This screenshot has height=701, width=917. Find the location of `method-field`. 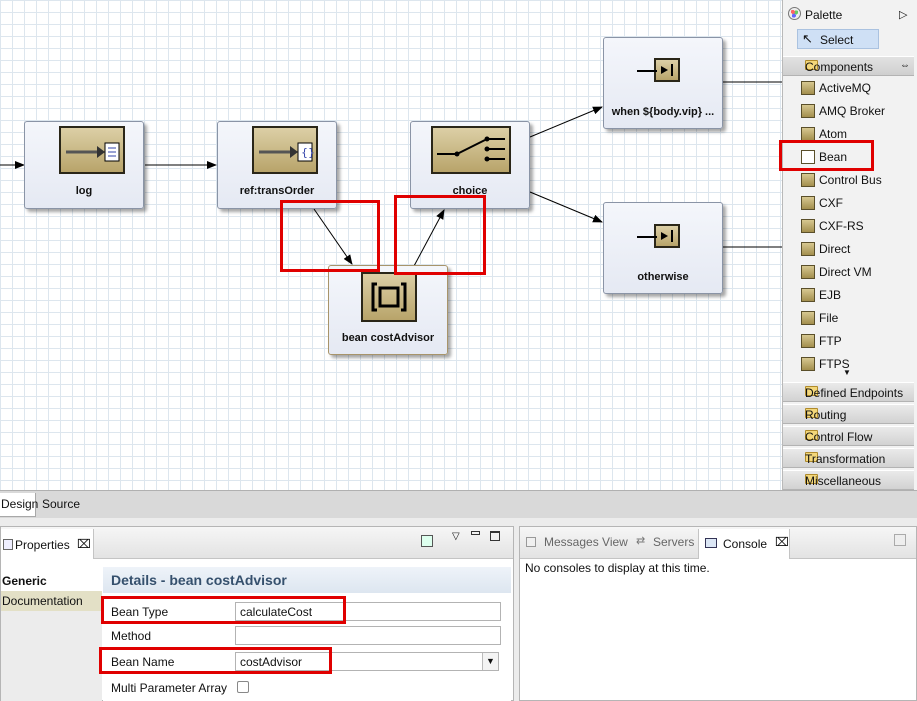

method-field is located at coordinates (368, 635).